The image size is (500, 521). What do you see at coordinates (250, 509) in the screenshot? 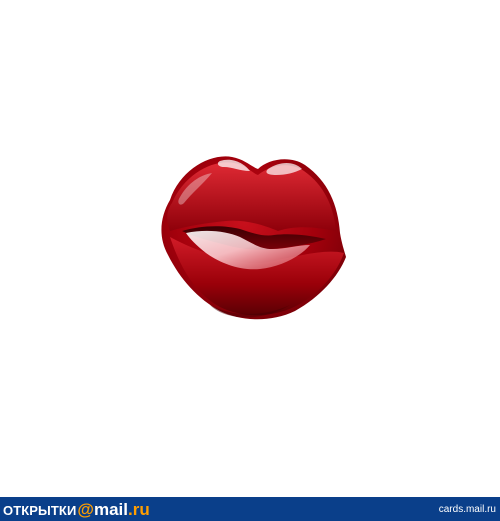
I see `footer-bar: ОТКРЫТКИ @ mail .ru cards.mail.ru` at bounding box center [250, 509].